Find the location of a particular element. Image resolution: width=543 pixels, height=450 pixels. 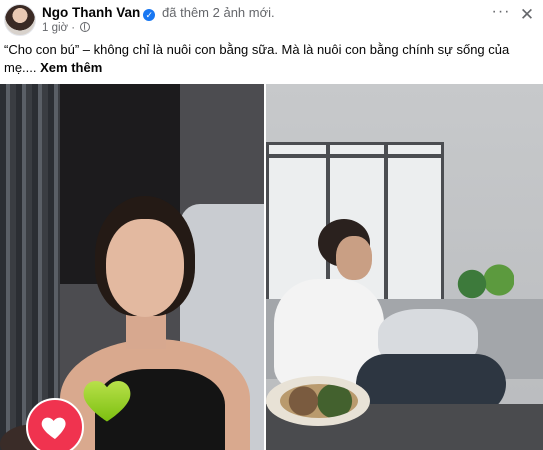

heart-icon is located at coordinates (53, 428).